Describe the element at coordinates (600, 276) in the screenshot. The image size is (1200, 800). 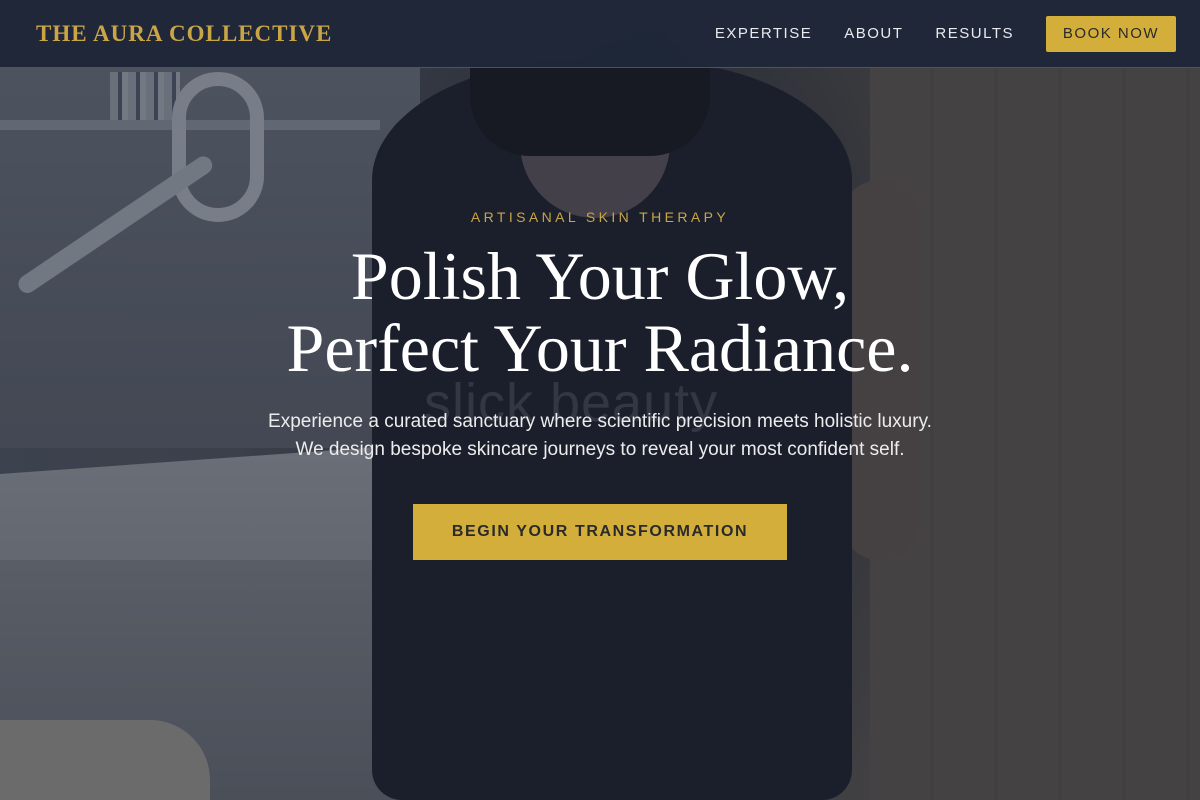
I see `hero-headline-line-1: Polish Your Glow,` at that location.